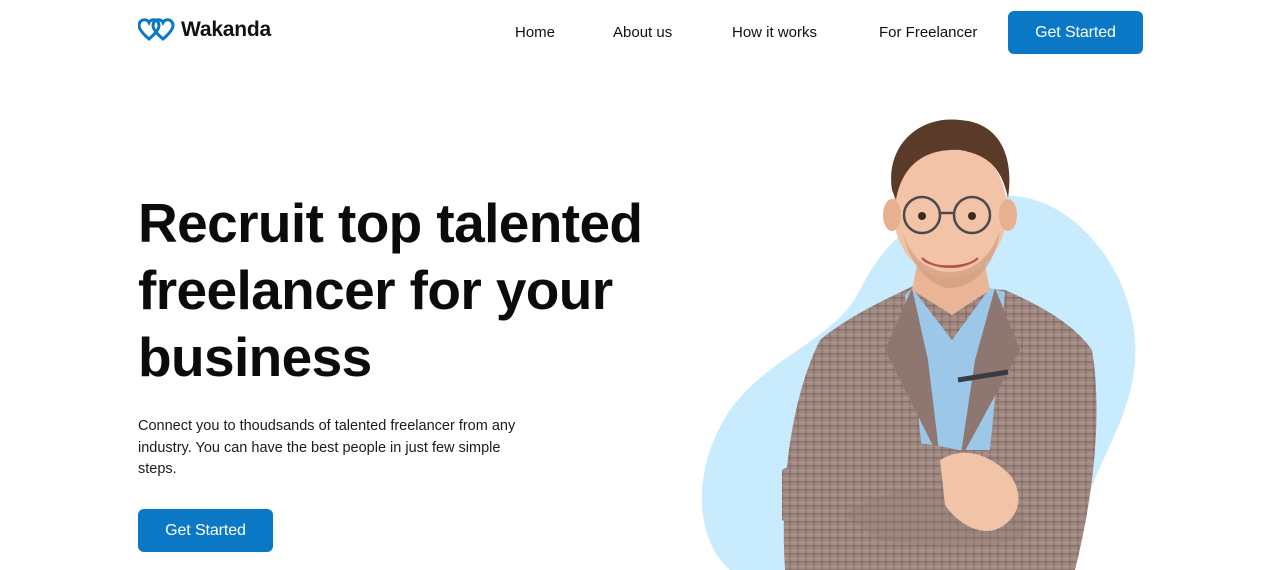  I want to click on nav-for-freelancer: For Freelancer, so click(928, 32).